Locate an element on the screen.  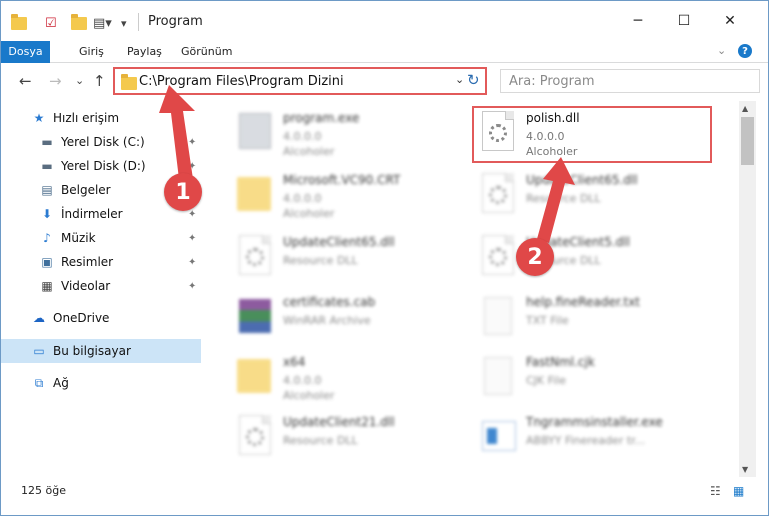
sidebar-item-network: ⧉ Ağ is located at coordinates (101, 383).